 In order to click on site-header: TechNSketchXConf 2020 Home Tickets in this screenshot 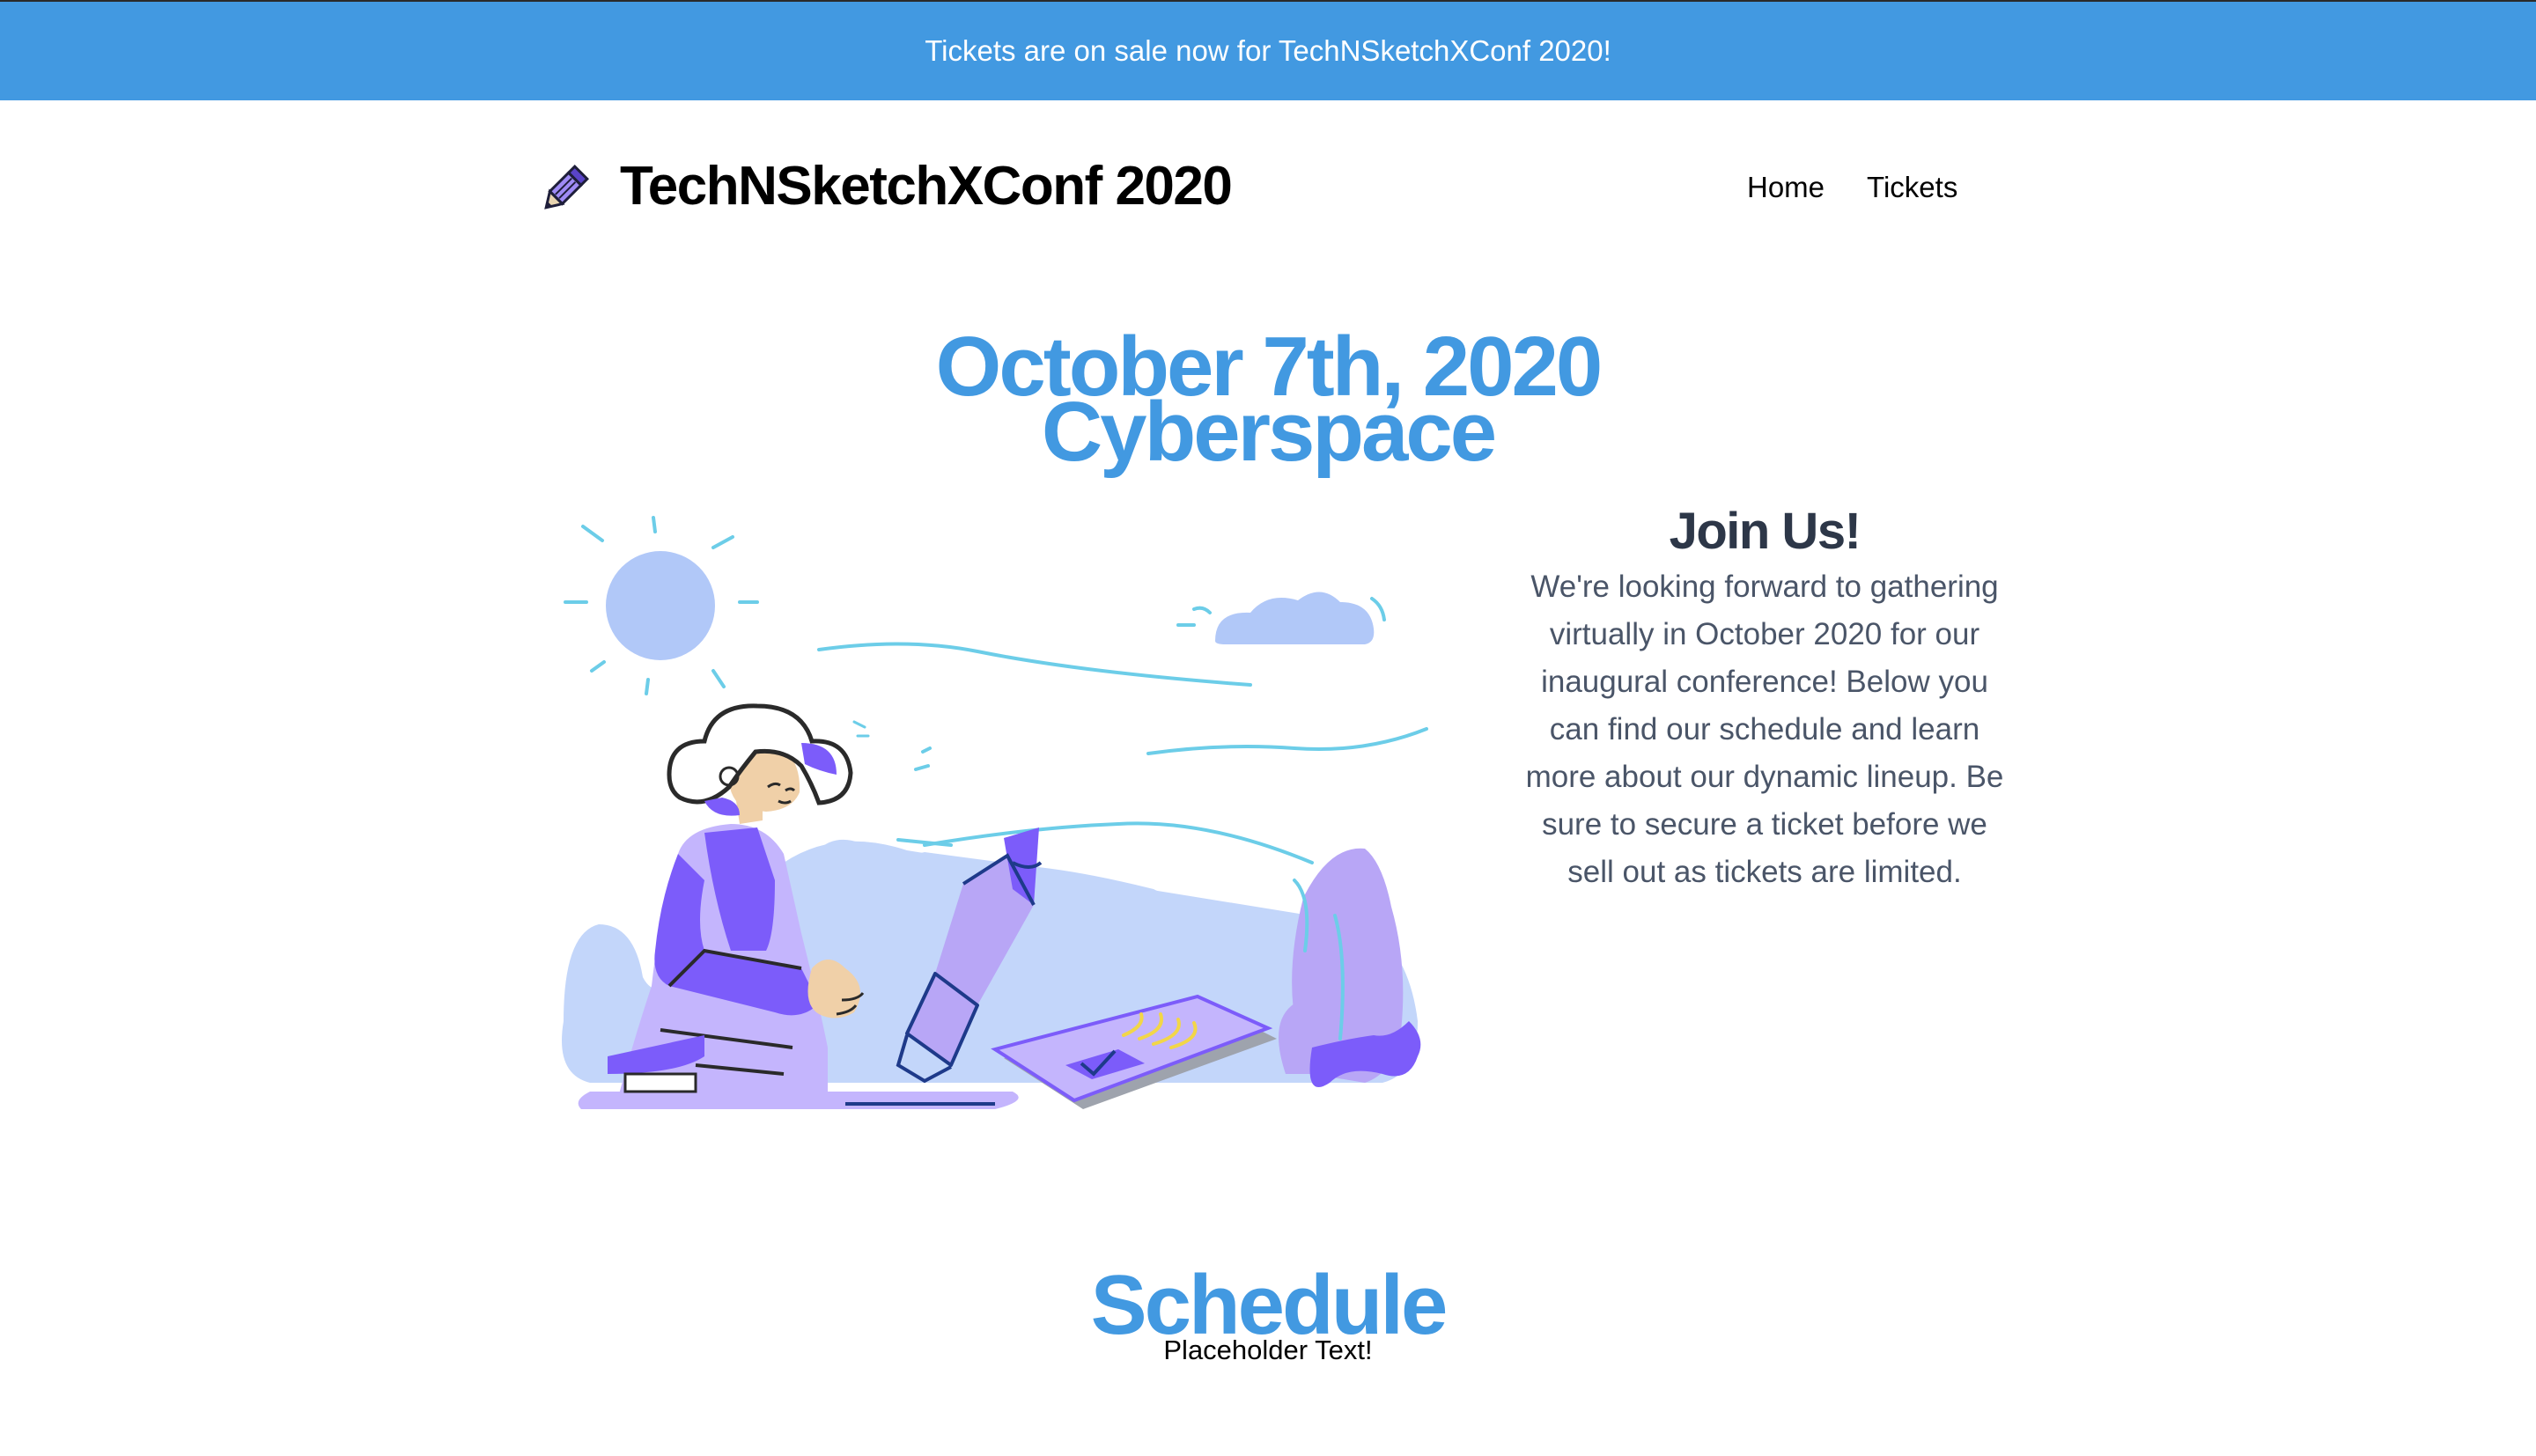, I will do `click(1268, 188)`.